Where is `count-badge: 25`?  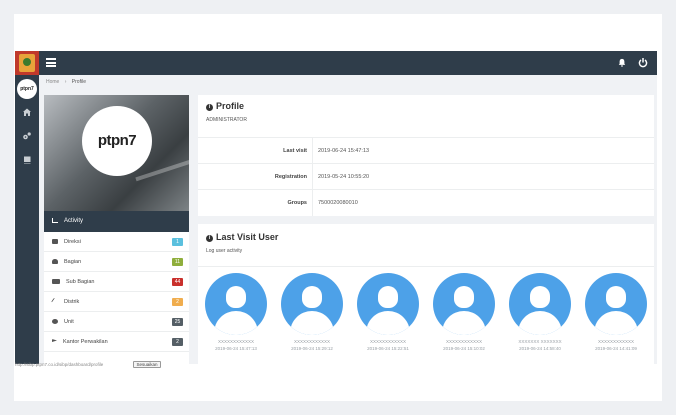
count-badge: 25 is located at coordinates (177, 322).